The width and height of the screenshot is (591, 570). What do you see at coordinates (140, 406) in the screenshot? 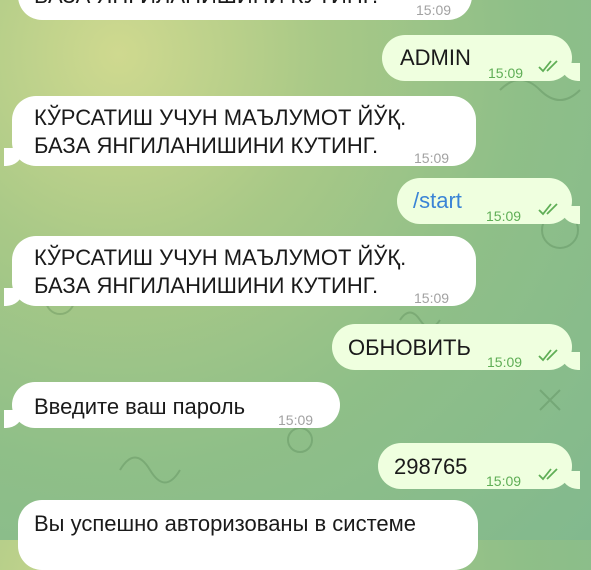
I see `message-text: Введите ваш пароль` at bounding box center [140, 406].